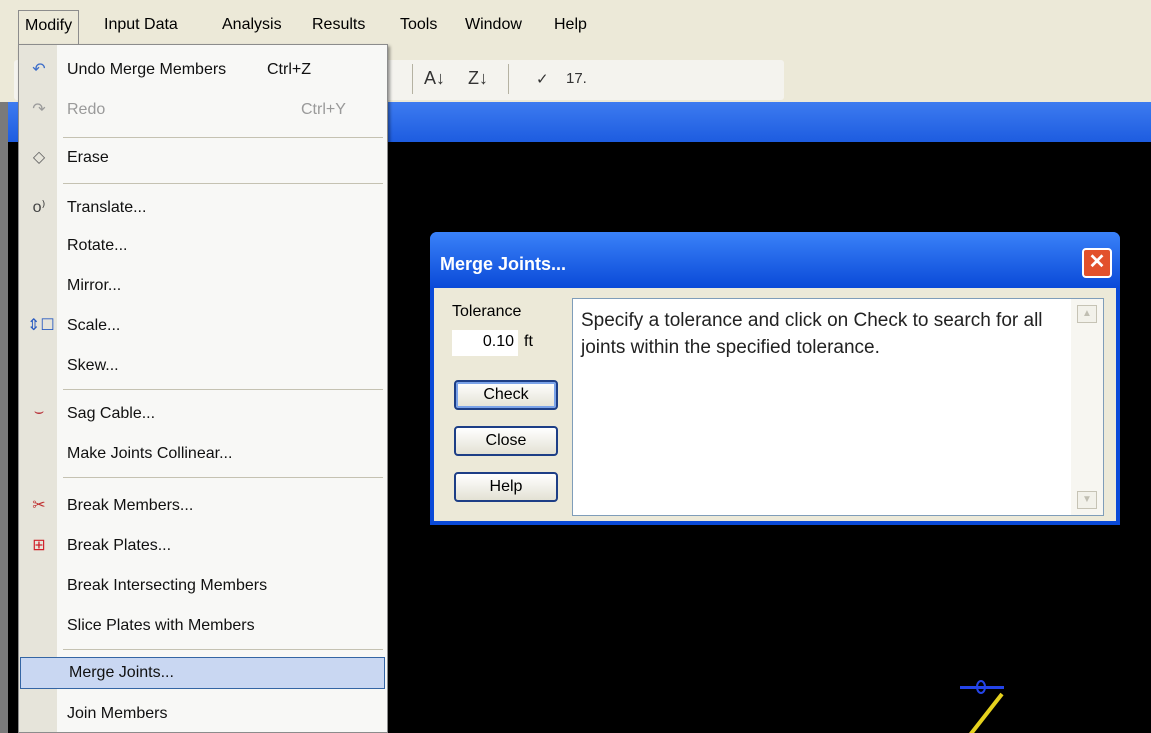  I want to click on toolbar-value: 17., so click(576, 78).